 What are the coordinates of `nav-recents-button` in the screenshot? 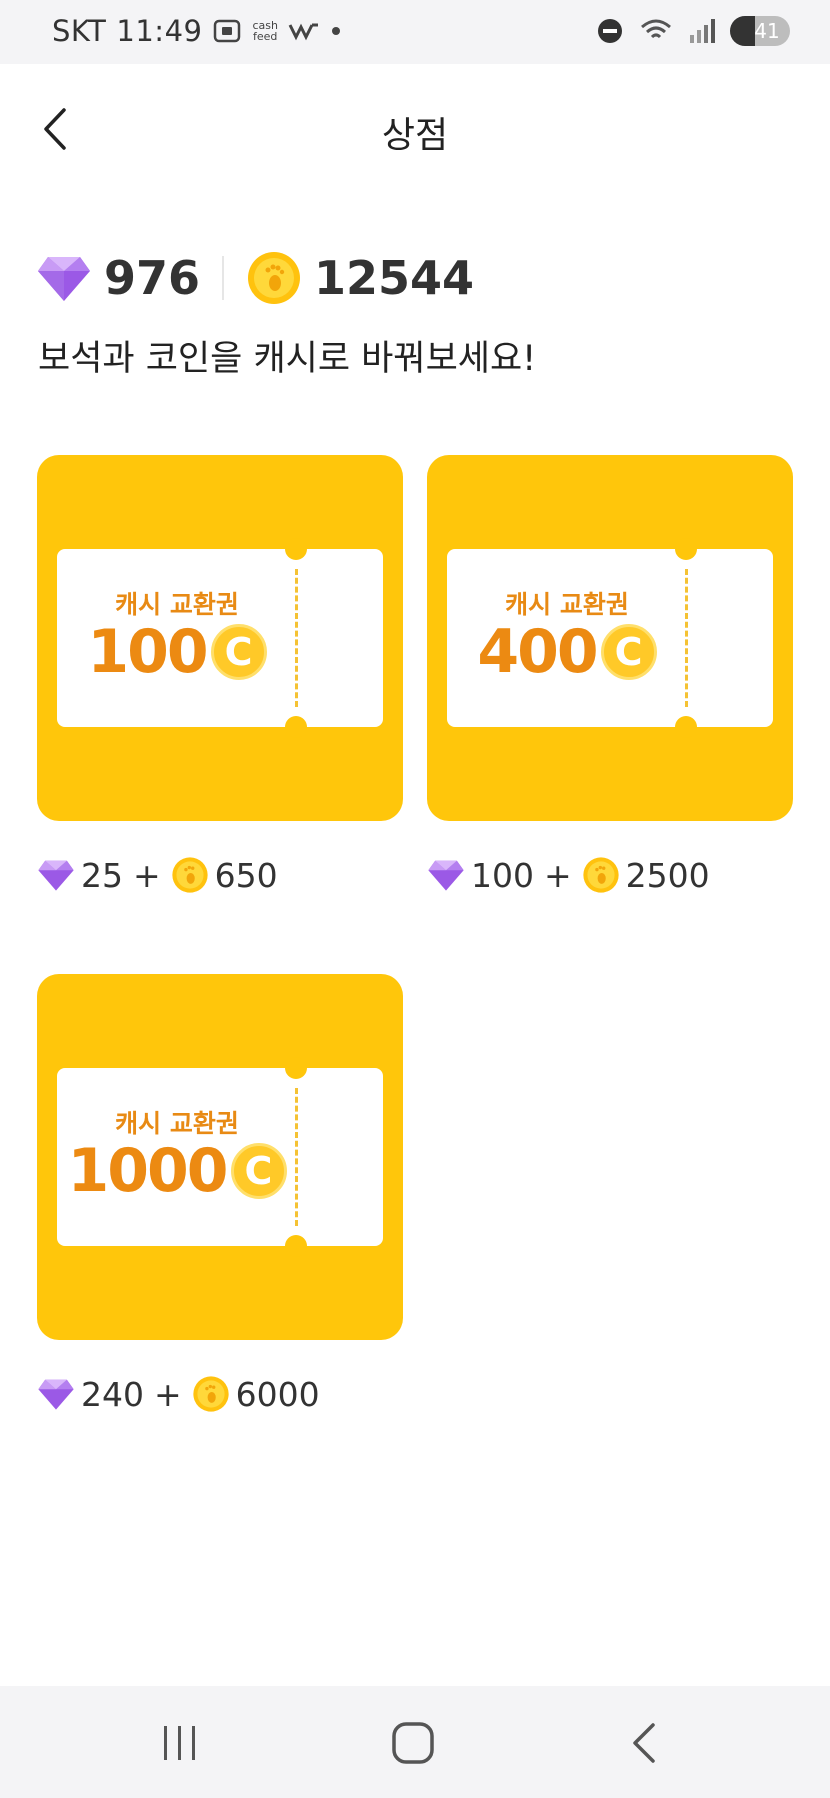 It's located at (180, 1743).